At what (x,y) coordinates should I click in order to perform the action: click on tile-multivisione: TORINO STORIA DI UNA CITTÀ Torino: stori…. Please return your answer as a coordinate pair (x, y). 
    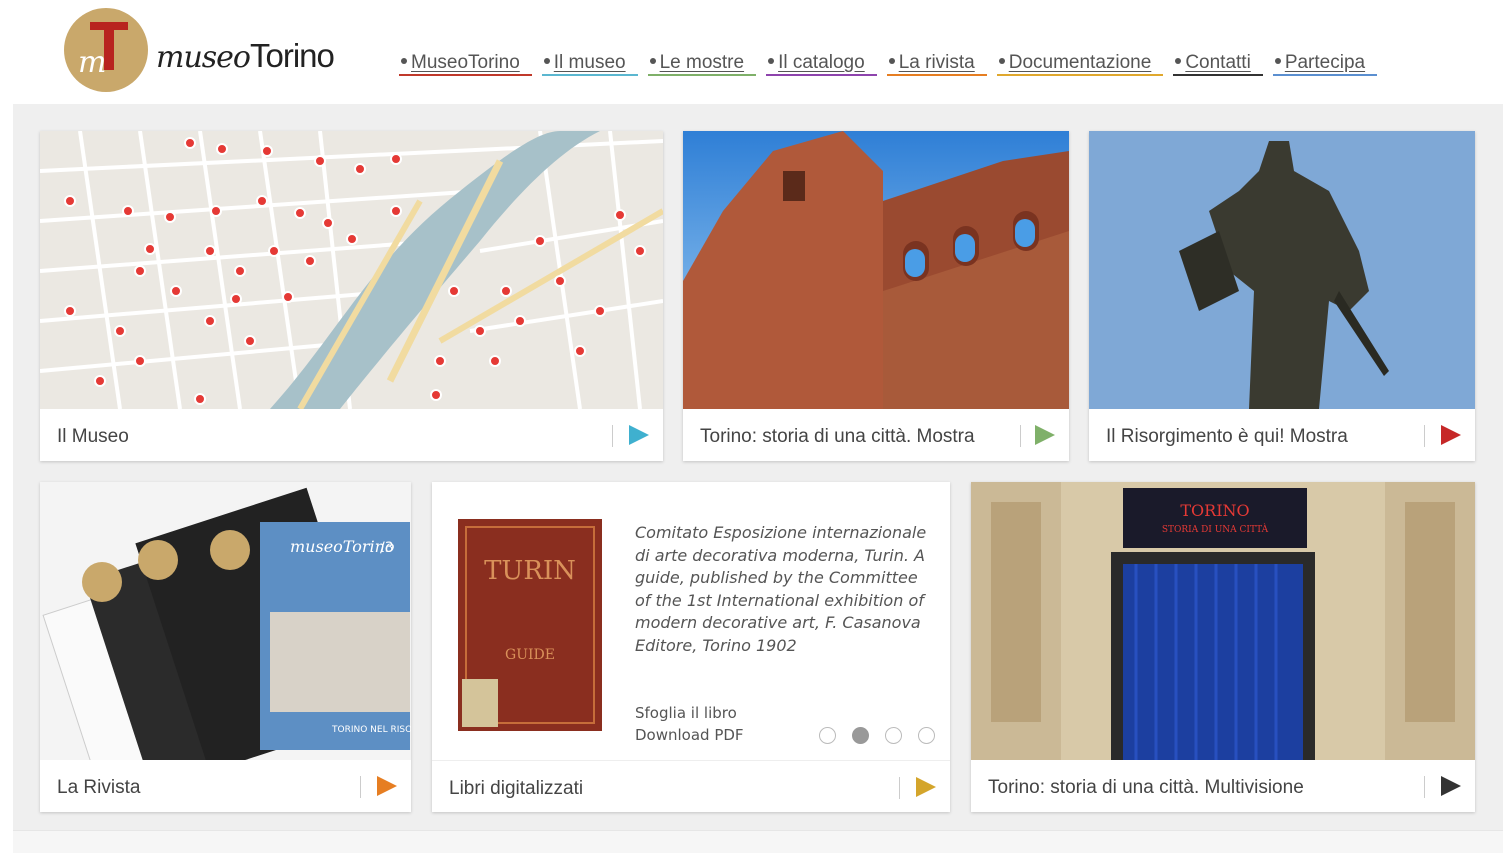
    Looking at the image, I should click on (1223, 647).